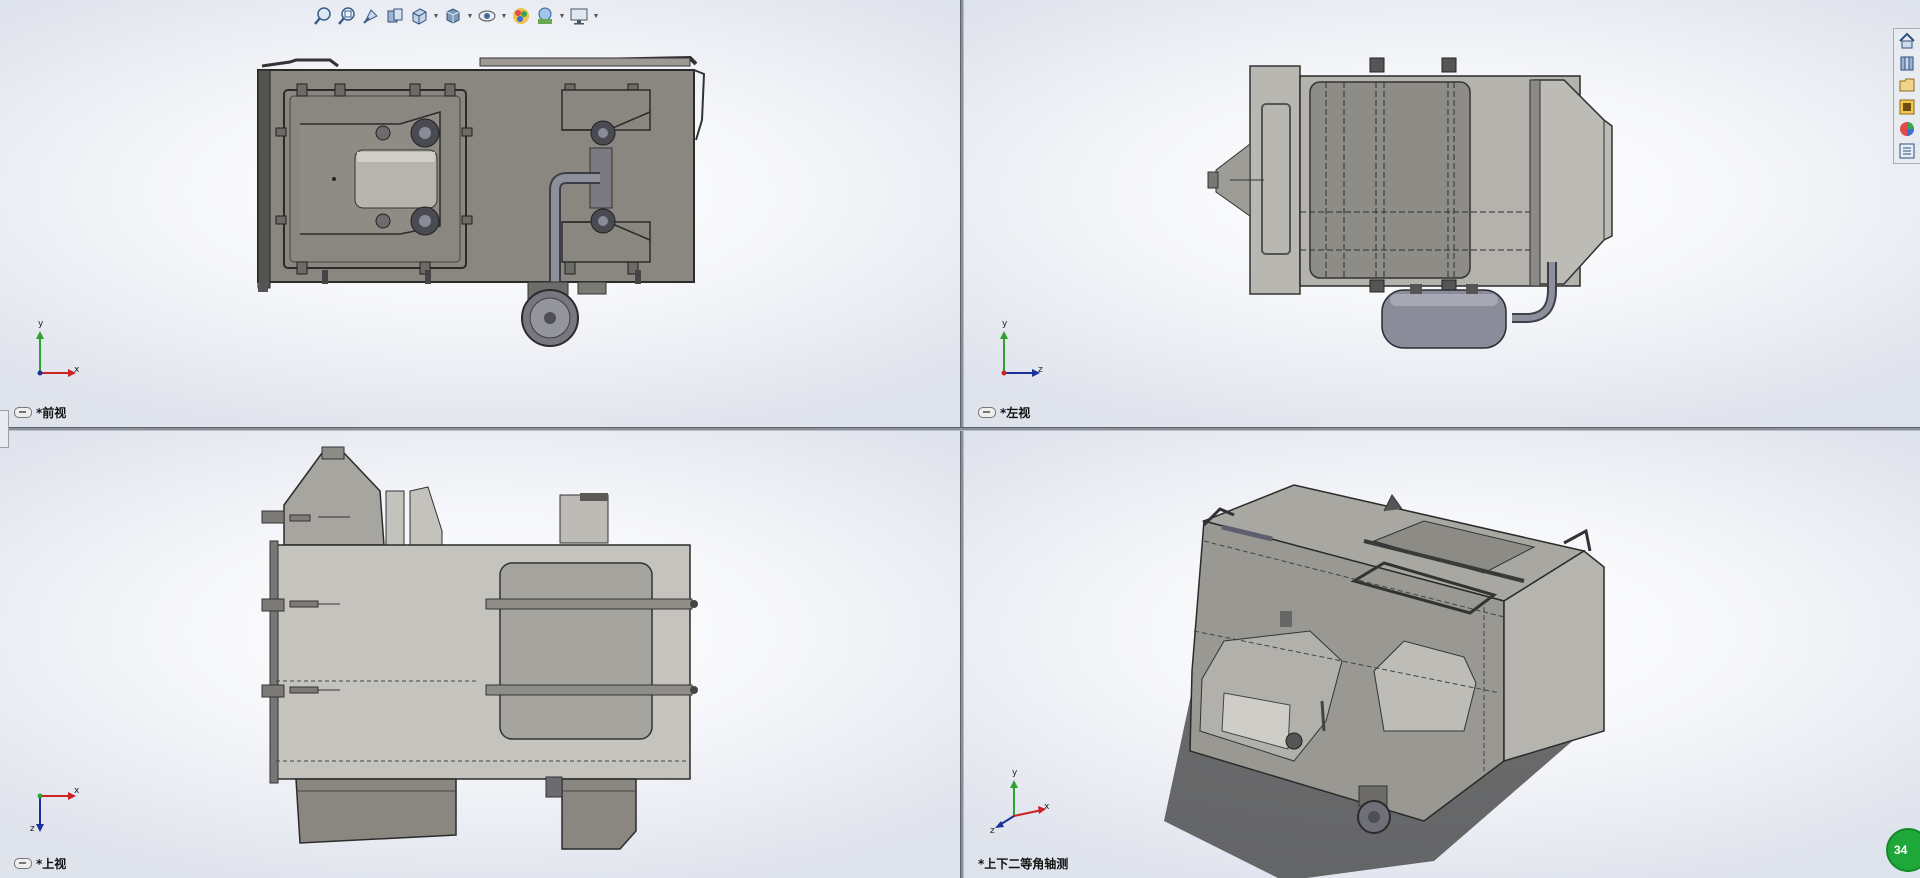 The height and width of the screenshot is (878, 1920). What do you see at coordinates (347, 16) in the screenshot?
I see `zoom-to-area-icon` at bounding box center [347, 16].